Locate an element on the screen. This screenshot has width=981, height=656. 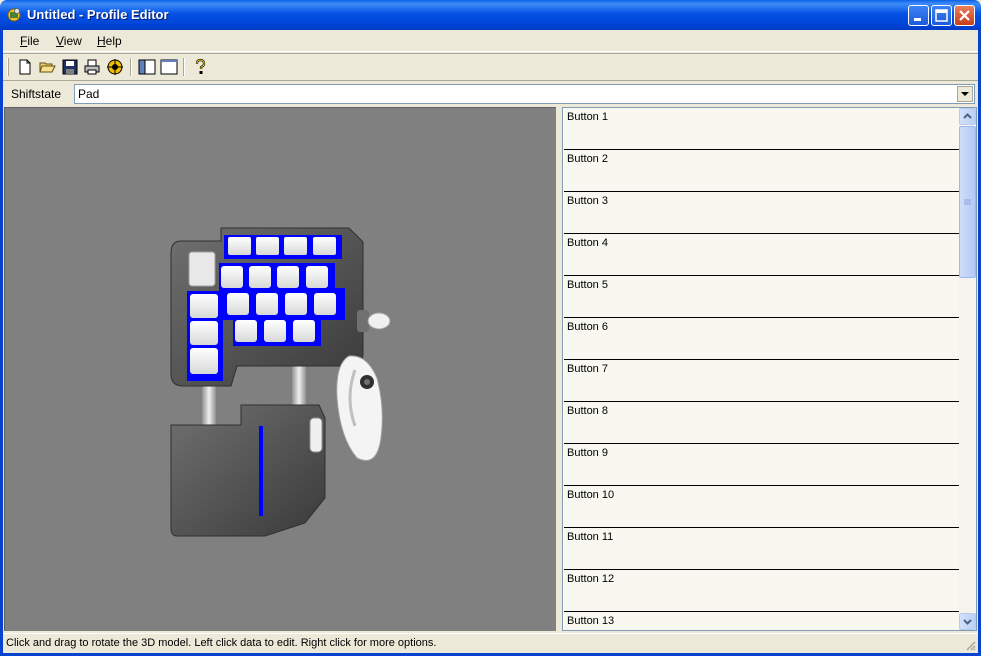
window-frame-left is located at coordinates (1, 343).